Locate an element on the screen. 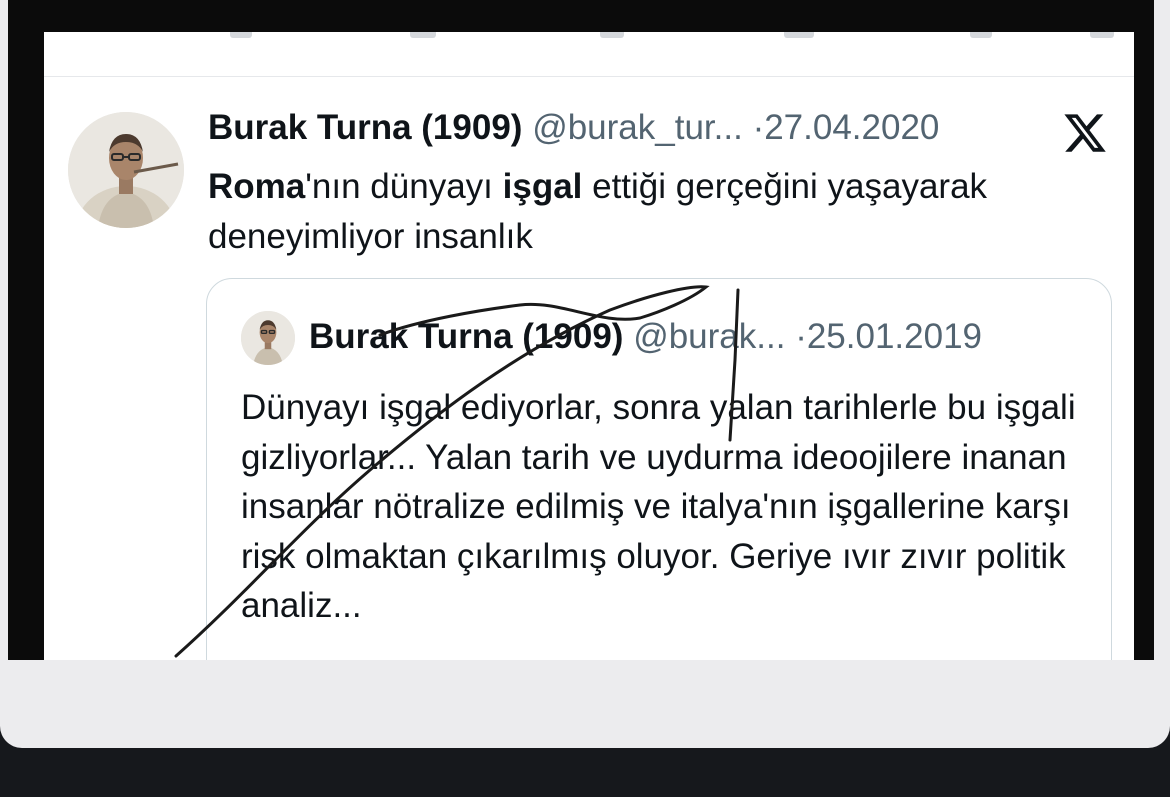 The height and width of the screenshot is (797, 1170). reply-icon is located at coordinates (241, 35).